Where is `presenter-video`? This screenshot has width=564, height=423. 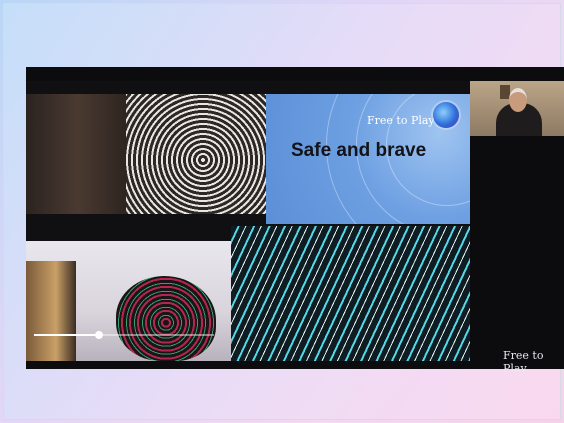
presenter-video is located at coordinates (517, 108).